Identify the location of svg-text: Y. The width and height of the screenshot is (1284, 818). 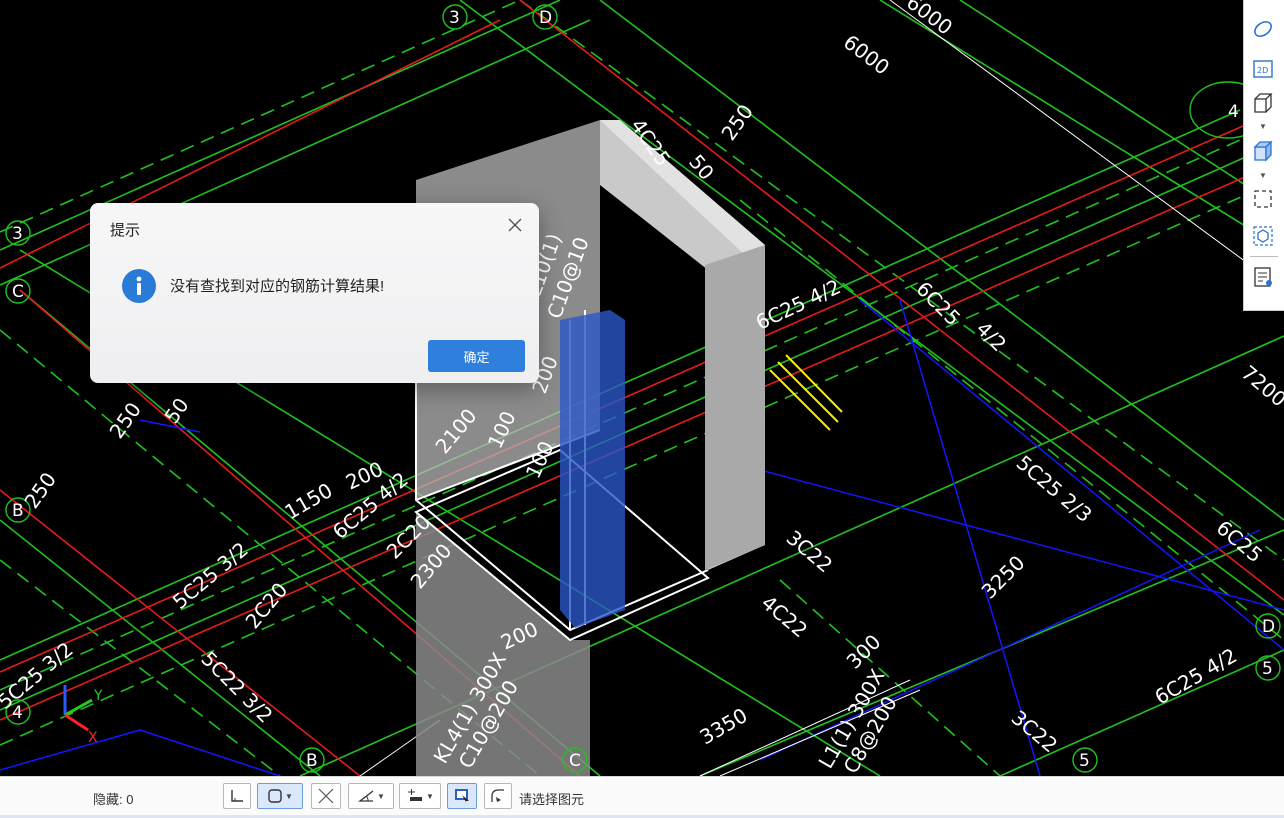
(98, 696).